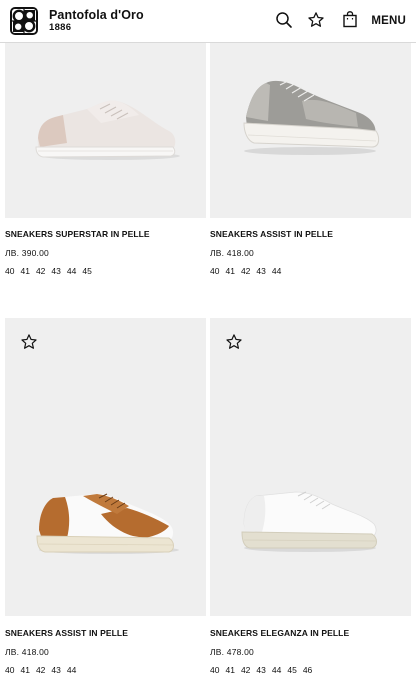 This screenshot has width=416, height=698. Describe the element at coordinates (48, 271) in the screenshot. I see `size-list: 40 41 42 43 44 45` at that location.